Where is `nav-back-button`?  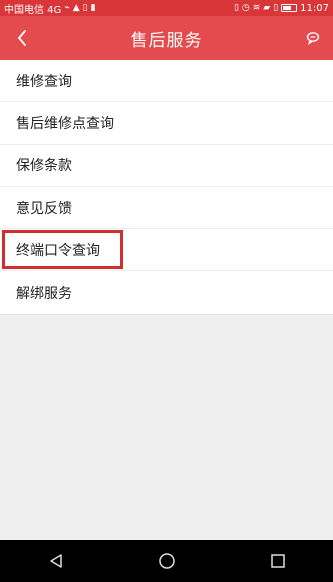 nav-back-button is located at coordinates (56, 561).